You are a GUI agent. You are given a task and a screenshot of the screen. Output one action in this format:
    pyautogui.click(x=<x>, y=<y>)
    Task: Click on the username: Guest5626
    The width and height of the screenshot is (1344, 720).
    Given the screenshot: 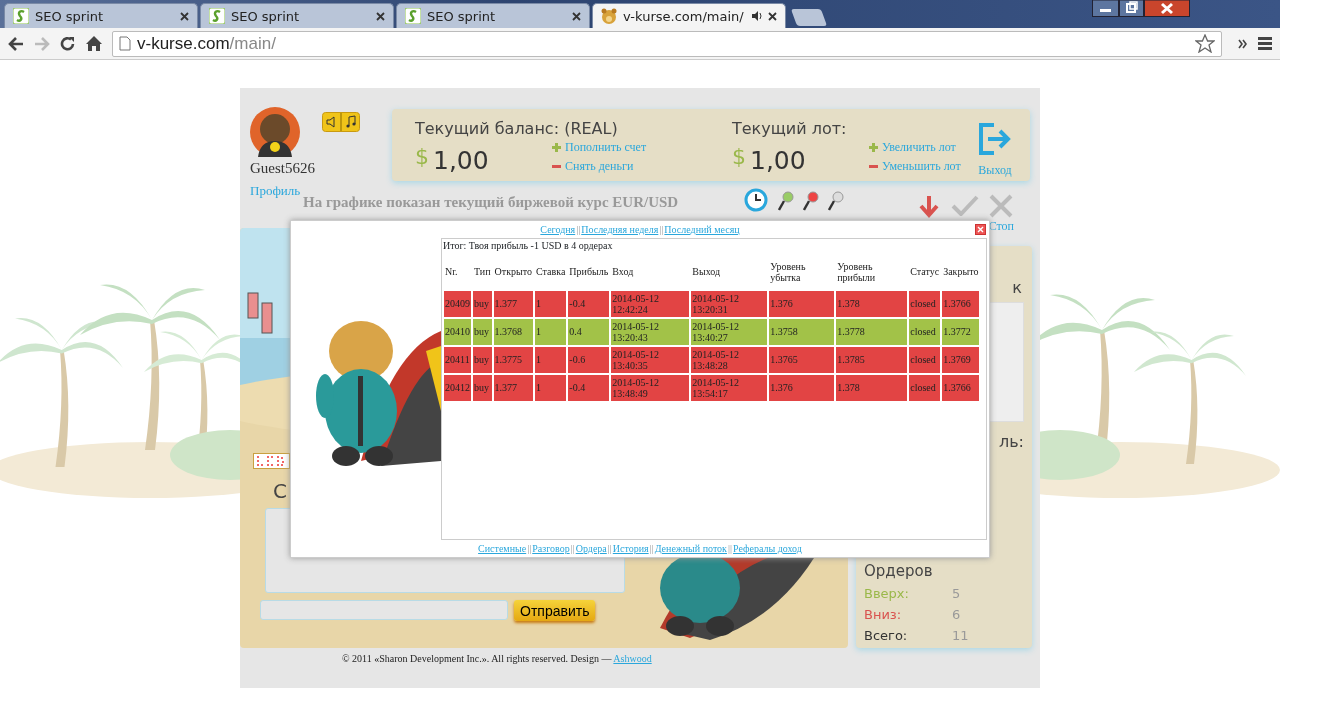 What is the action you would take?
    pyautogui.click(x=283, y=168)
    